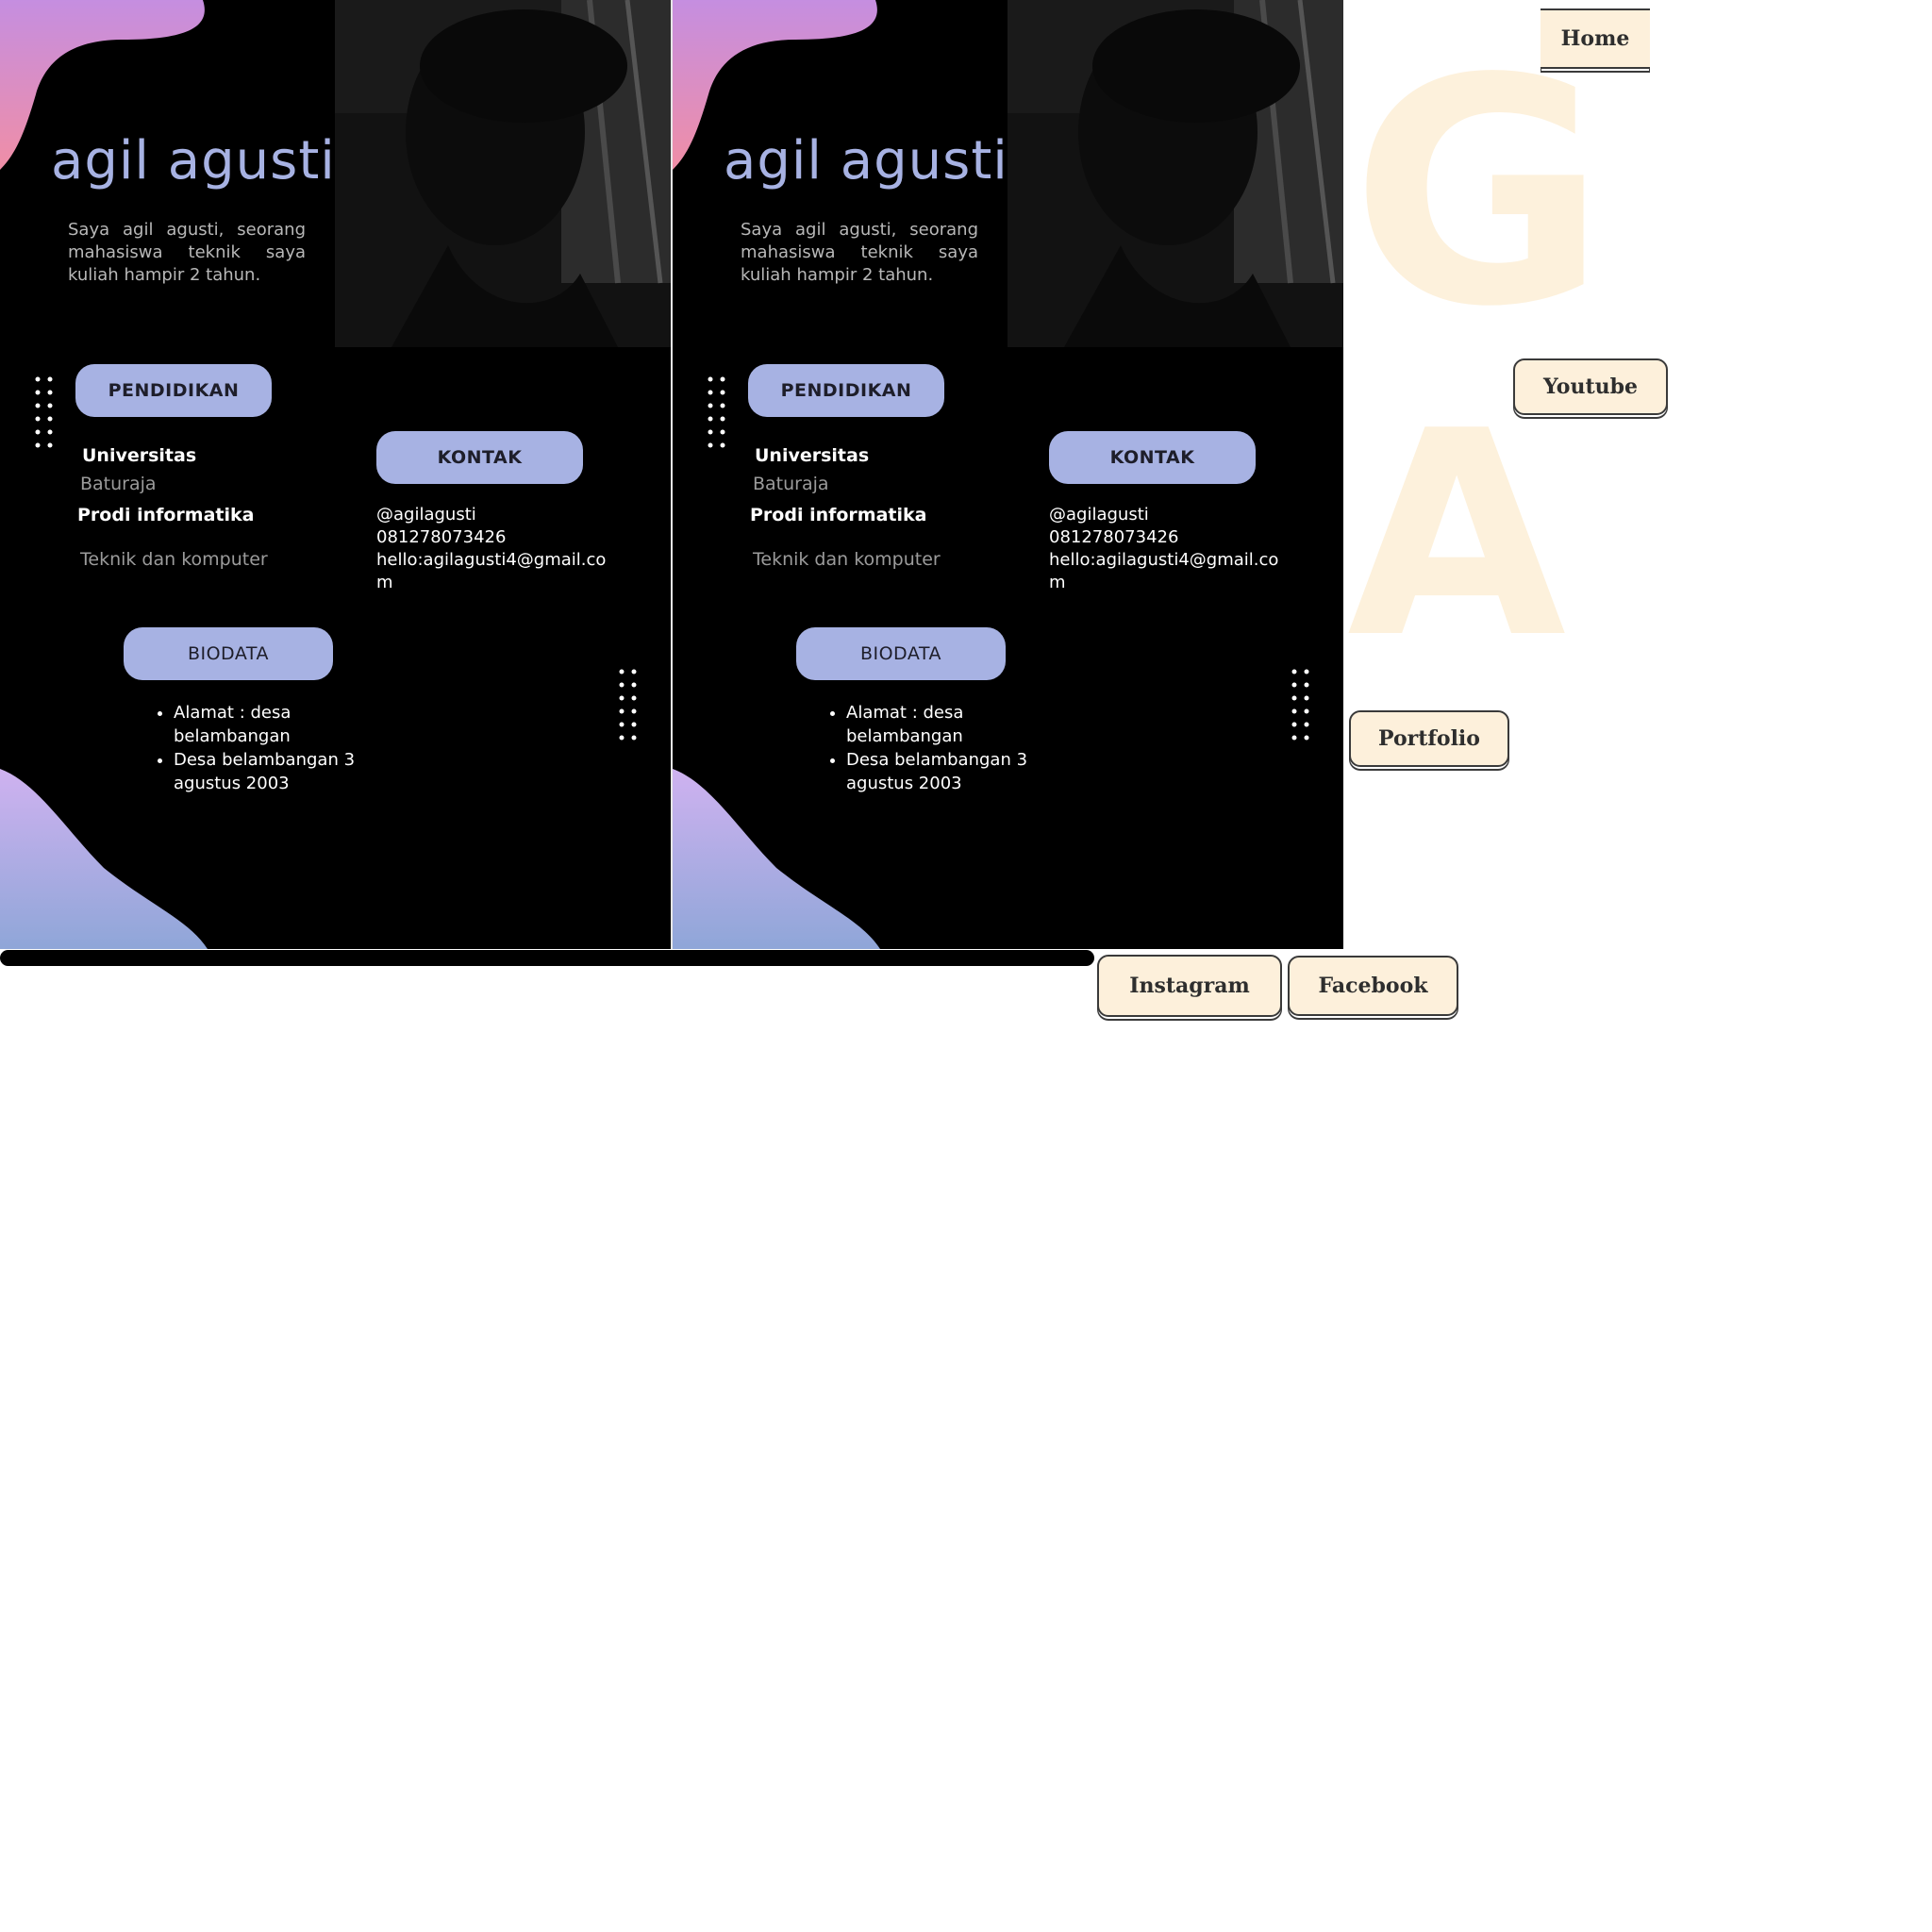  What do you see at coordinates (1373, 986) in the screenshot?
I see `facebook-button: Facebook` at bounding box center [1373, 986].